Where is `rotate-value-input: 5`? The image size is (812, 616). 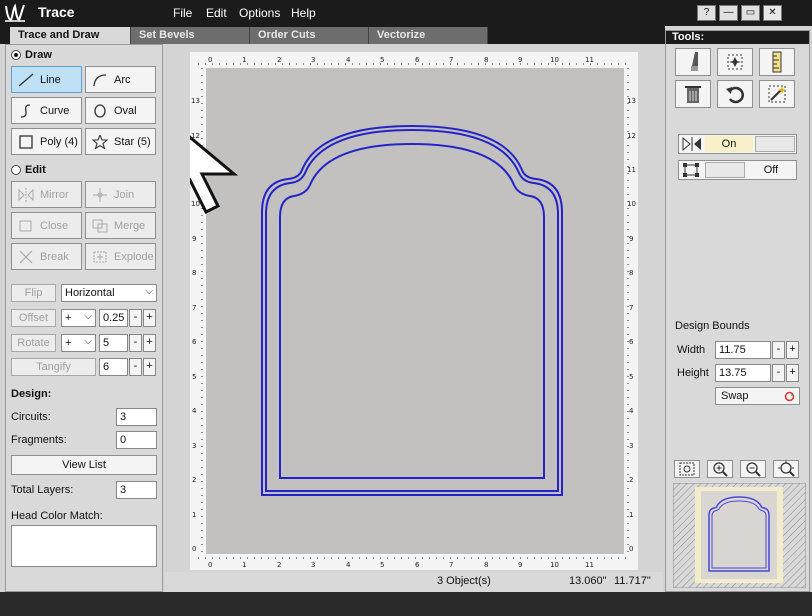 rotate-value-input: 5 is located at coordinates (113, 343).